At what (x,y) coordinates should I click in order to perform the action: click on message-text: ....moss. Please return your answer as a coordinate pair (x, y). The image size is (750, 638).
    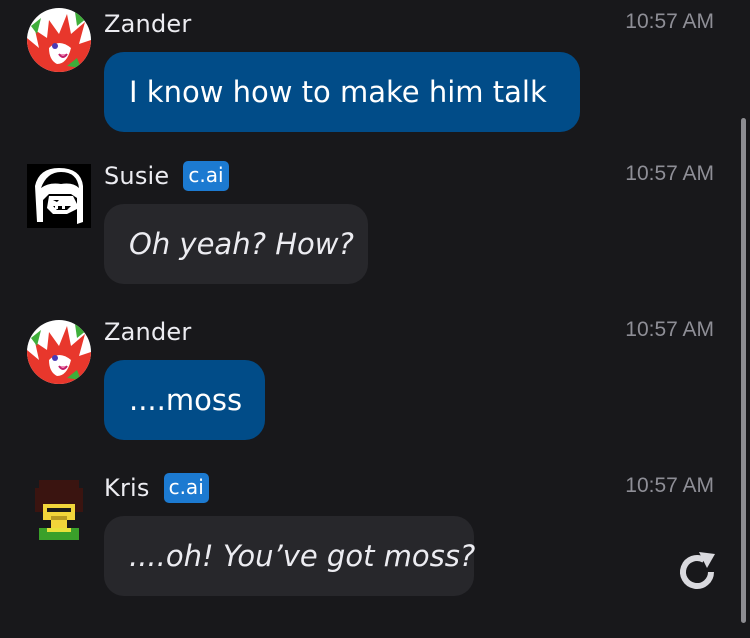
    Looking at the image, I should click on (186, 400).